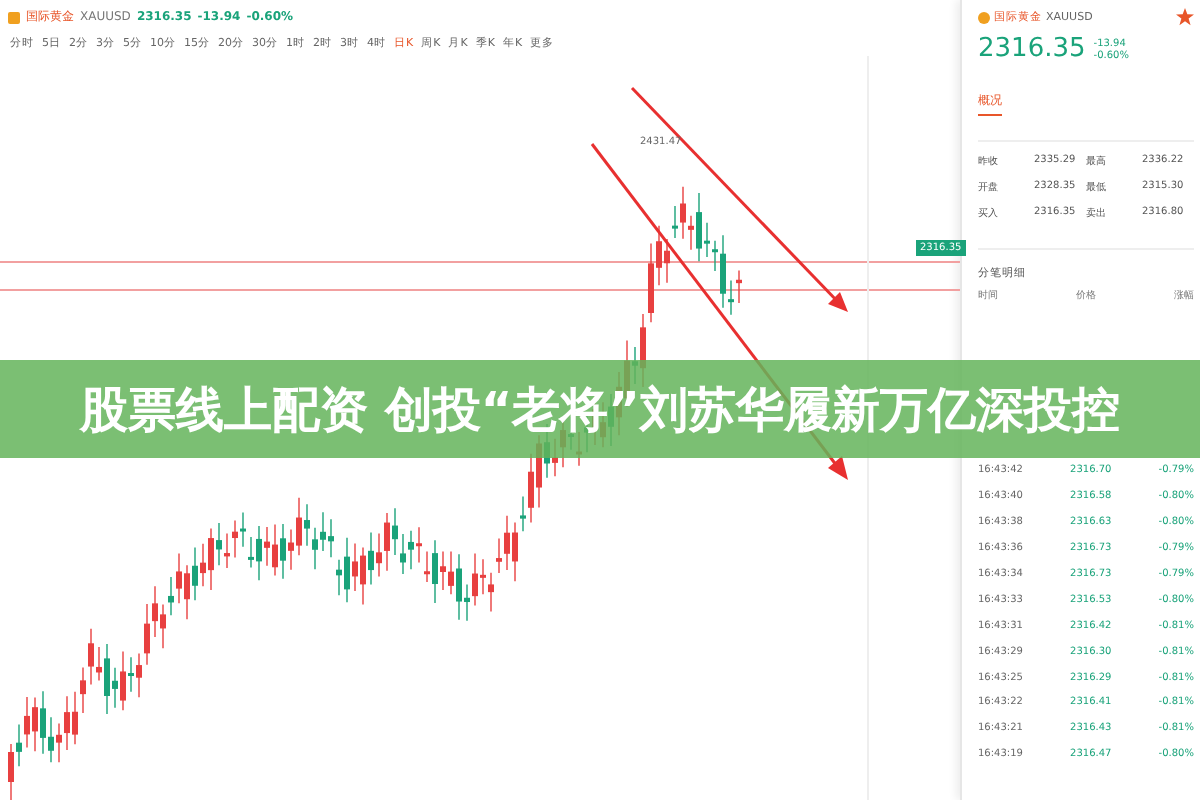 The width and height of the screenshot is (1200, 800). Describe the element at coordinates (1032, 49) in the screenshot. I see `price: 2316.35` at that location.